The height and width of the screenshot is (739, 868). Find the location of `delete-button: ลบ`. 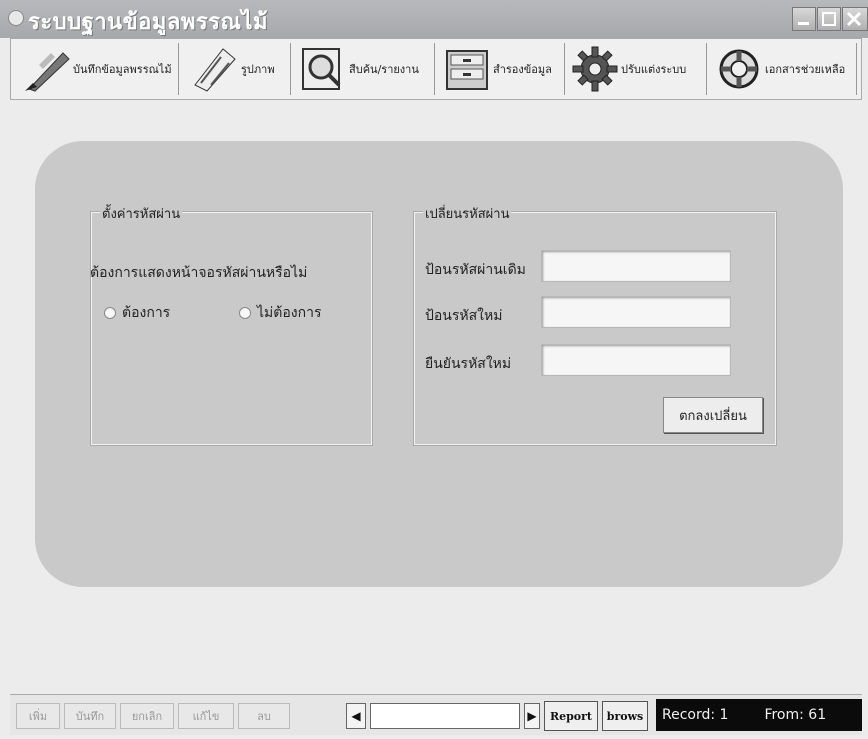

delete-button: ลบ is located at coordinates (264, 716).